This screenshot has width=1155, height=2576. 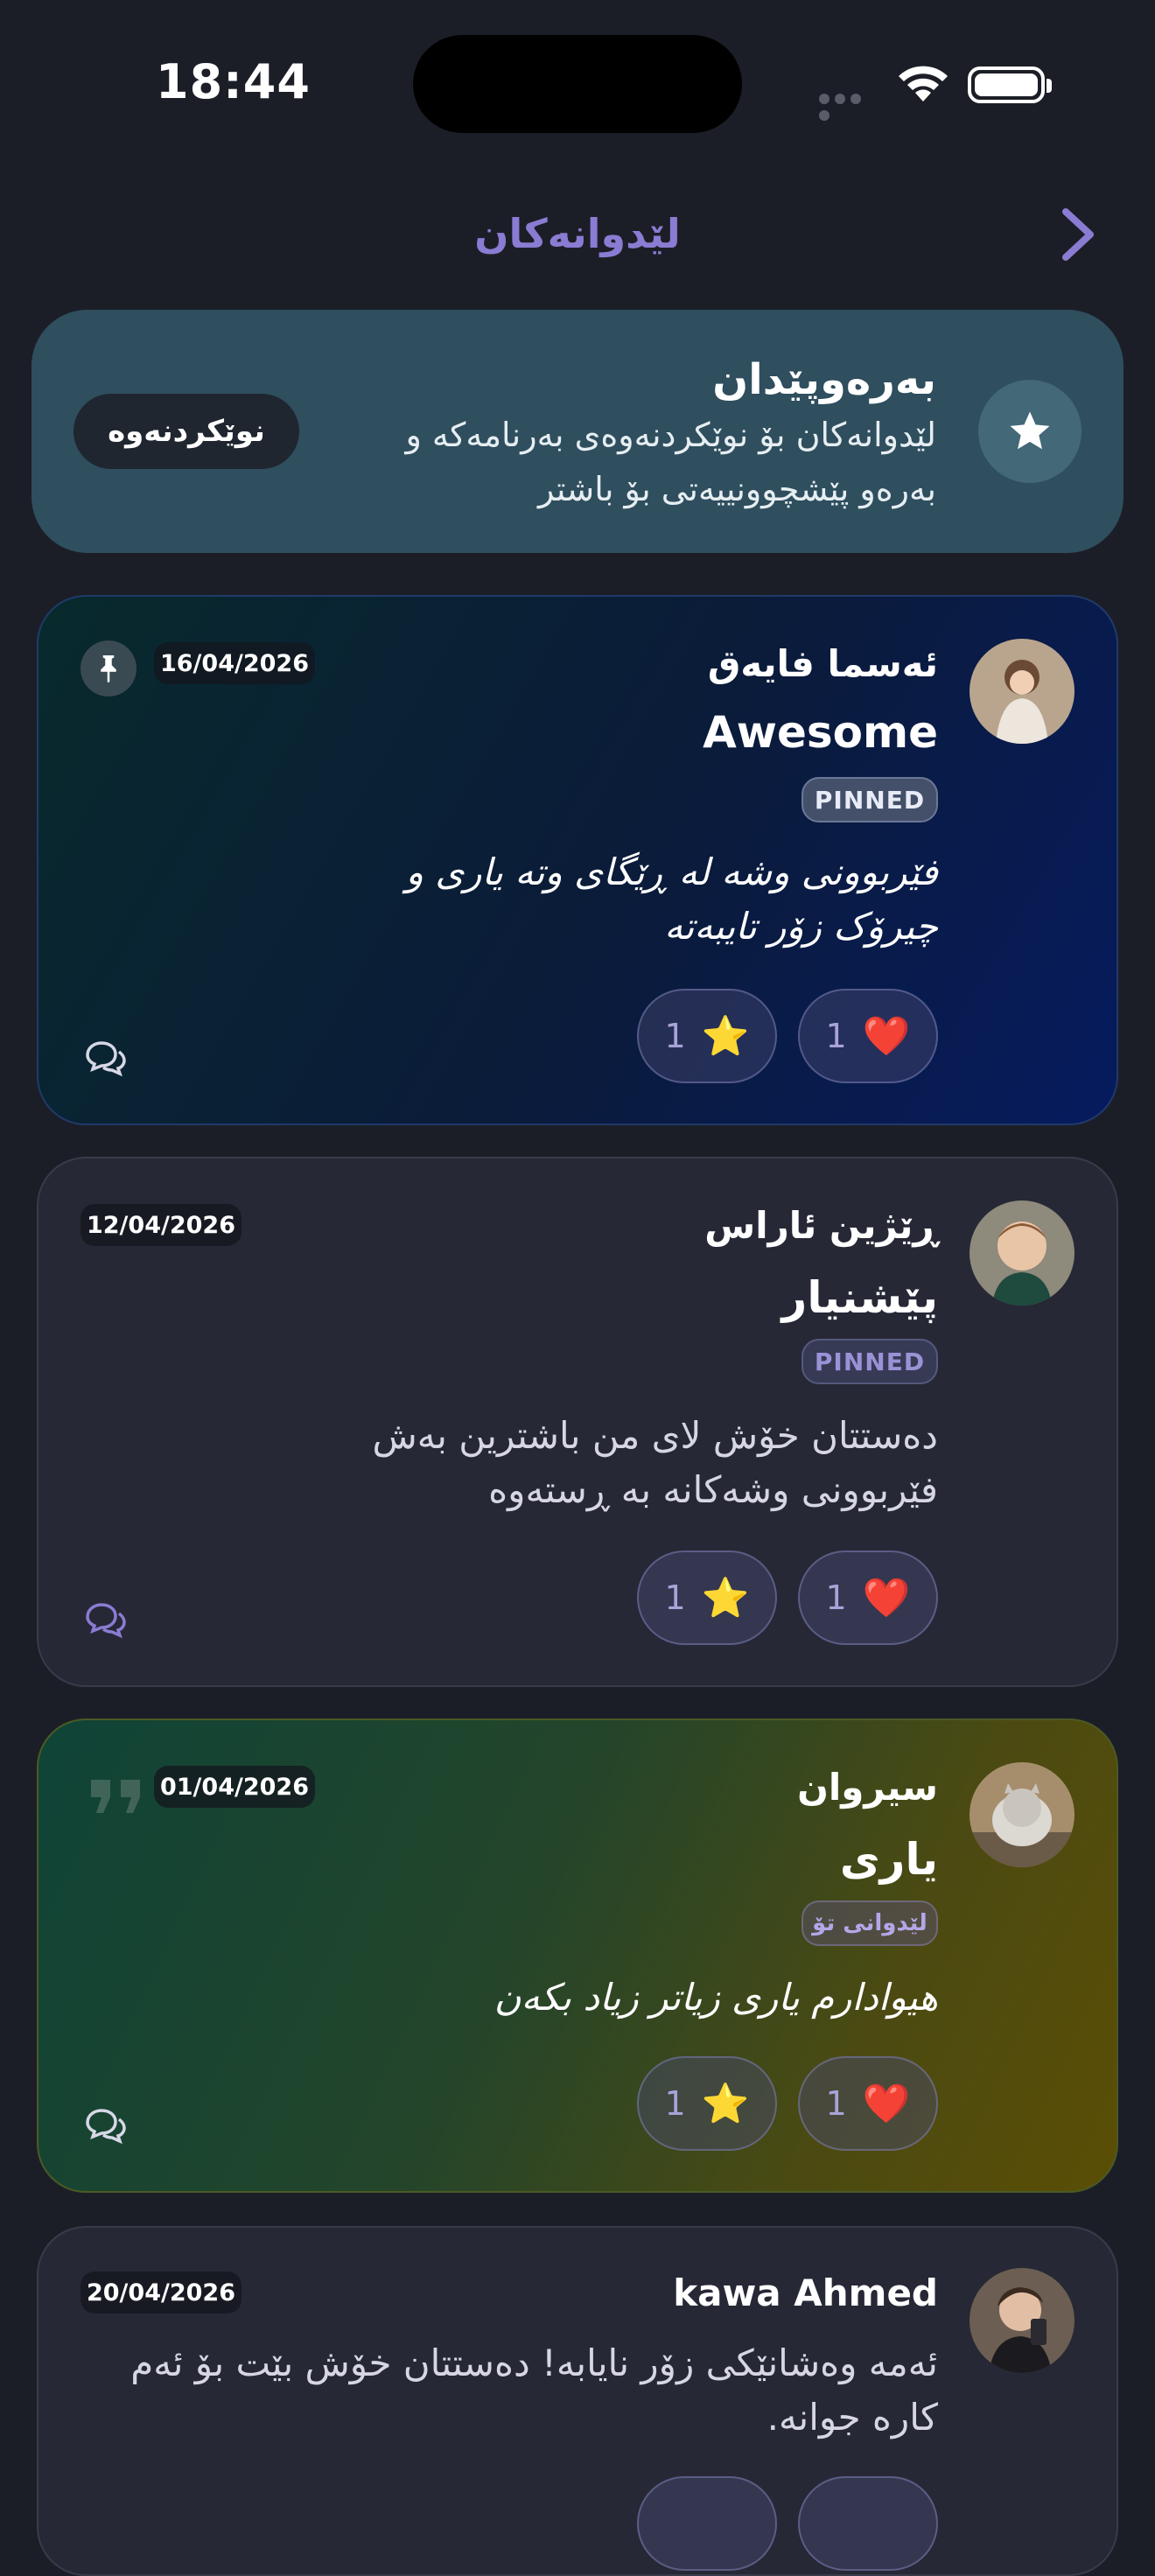 What do you see at coordinates (822, 663) in the screenshot?
I see `comment-author: ئەسما فایەق` at bounding box center [822, 663].